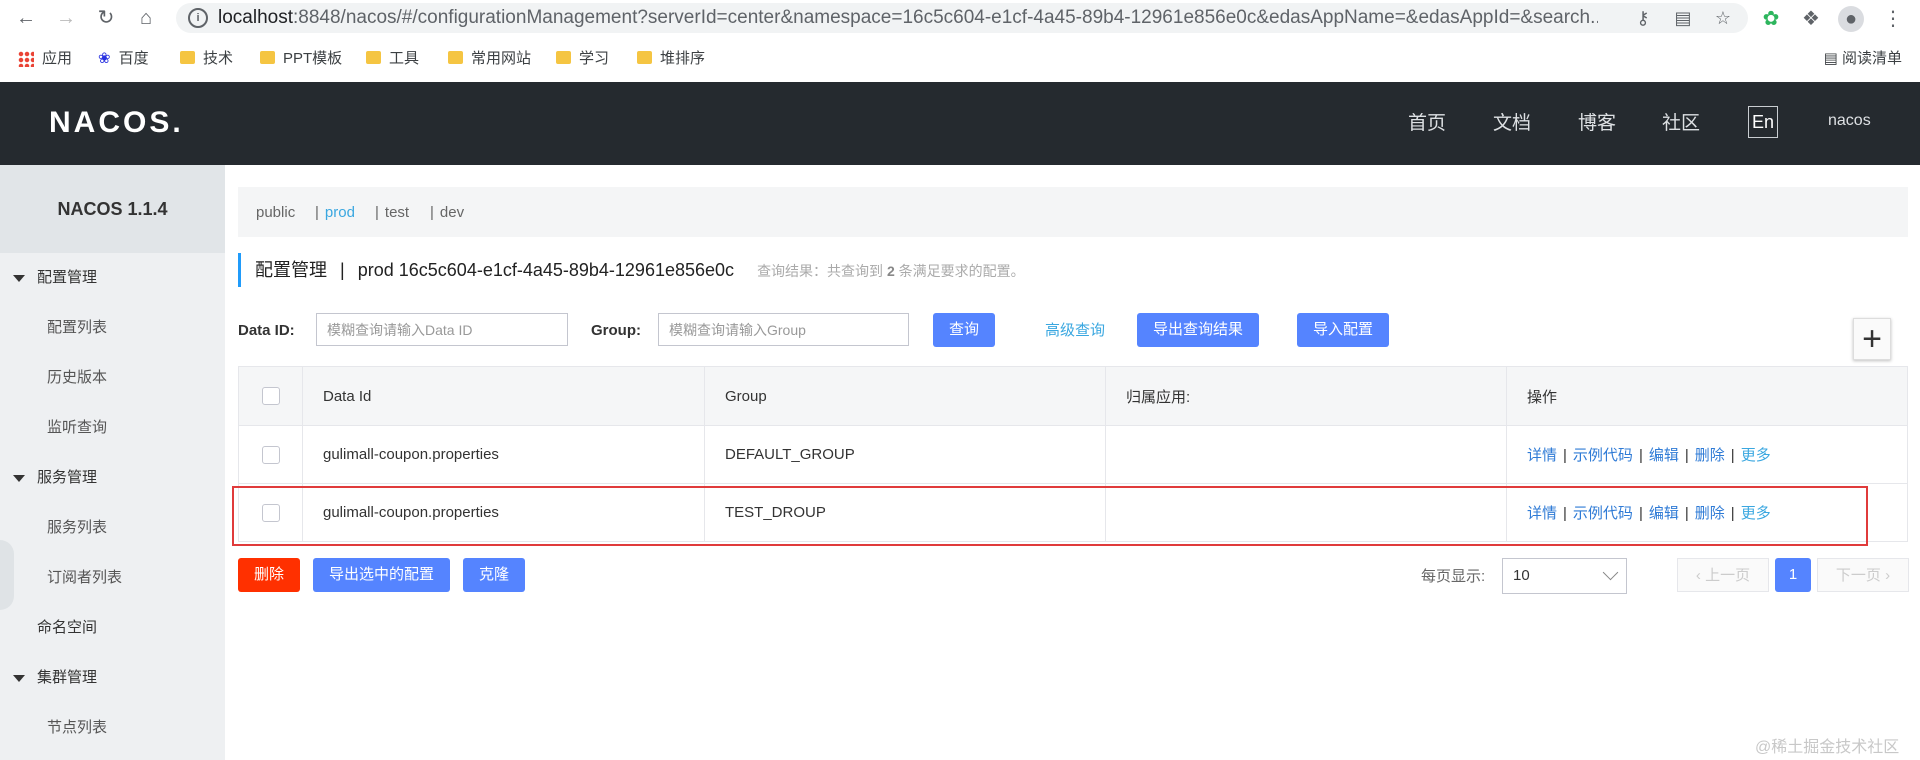 Image resolution: width=1920 pixels, height=760 pixels. I want to click on evernote-icon: ✿, so click(1771, 19).